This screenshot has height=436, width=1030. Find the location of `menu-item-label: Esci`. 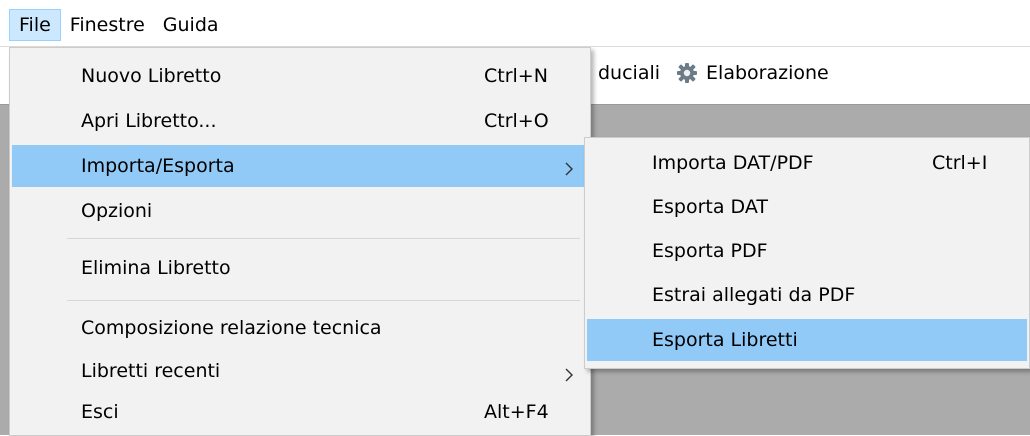

menu-item-label: Esci is located at coordinates (100, 412).